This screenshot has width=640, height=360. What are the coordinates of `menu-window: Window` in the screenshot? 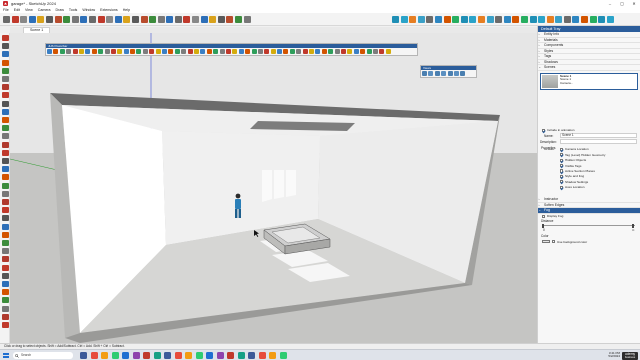 It's located at (88, 10).